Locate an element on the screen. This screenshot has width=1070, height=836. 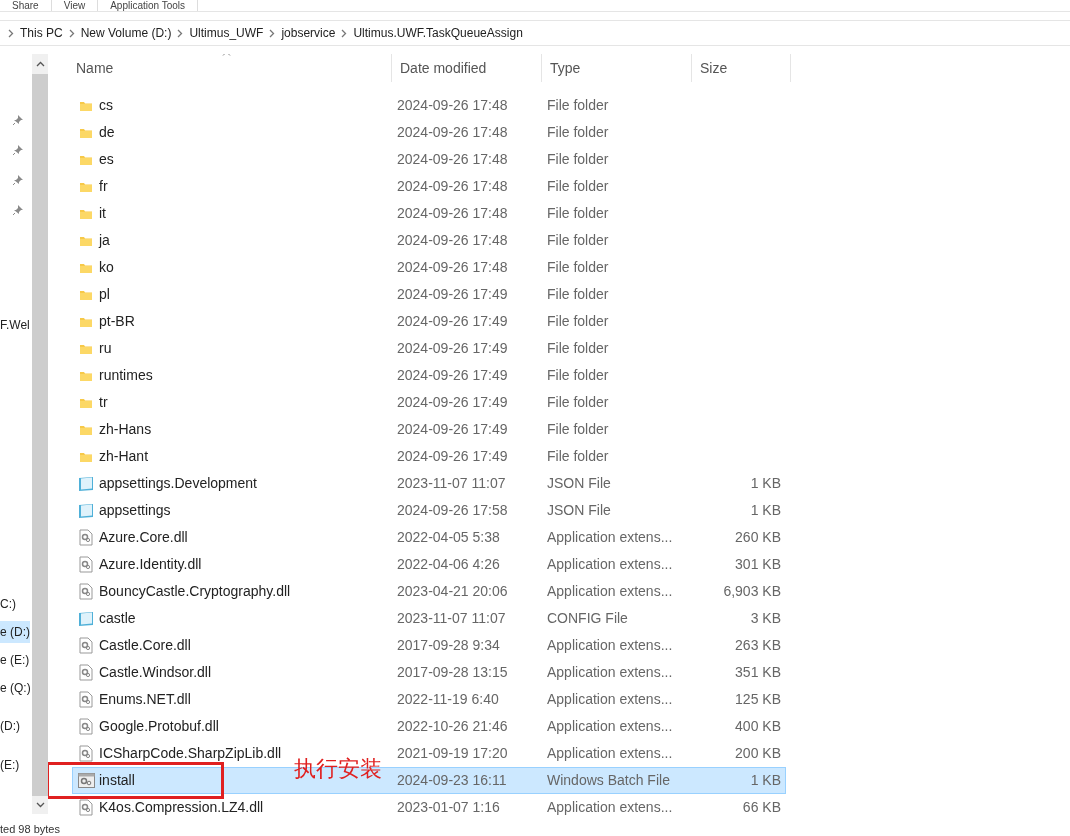
ribbon-tab: View is located at coordinates (75, 5).